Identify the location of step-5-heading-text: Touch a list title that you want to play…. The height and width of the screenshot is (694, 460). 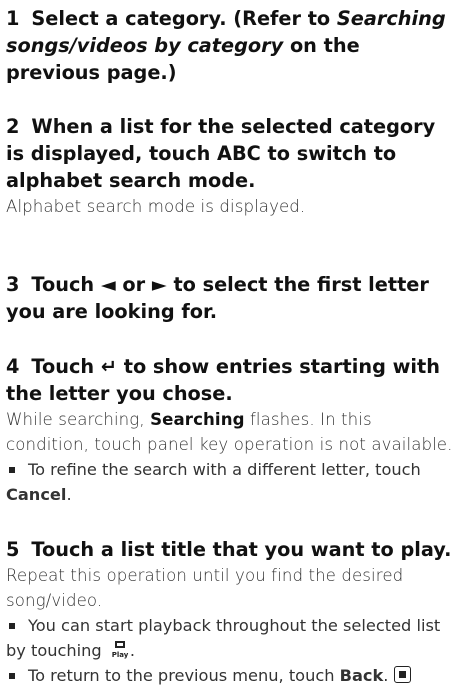
(241, 549).